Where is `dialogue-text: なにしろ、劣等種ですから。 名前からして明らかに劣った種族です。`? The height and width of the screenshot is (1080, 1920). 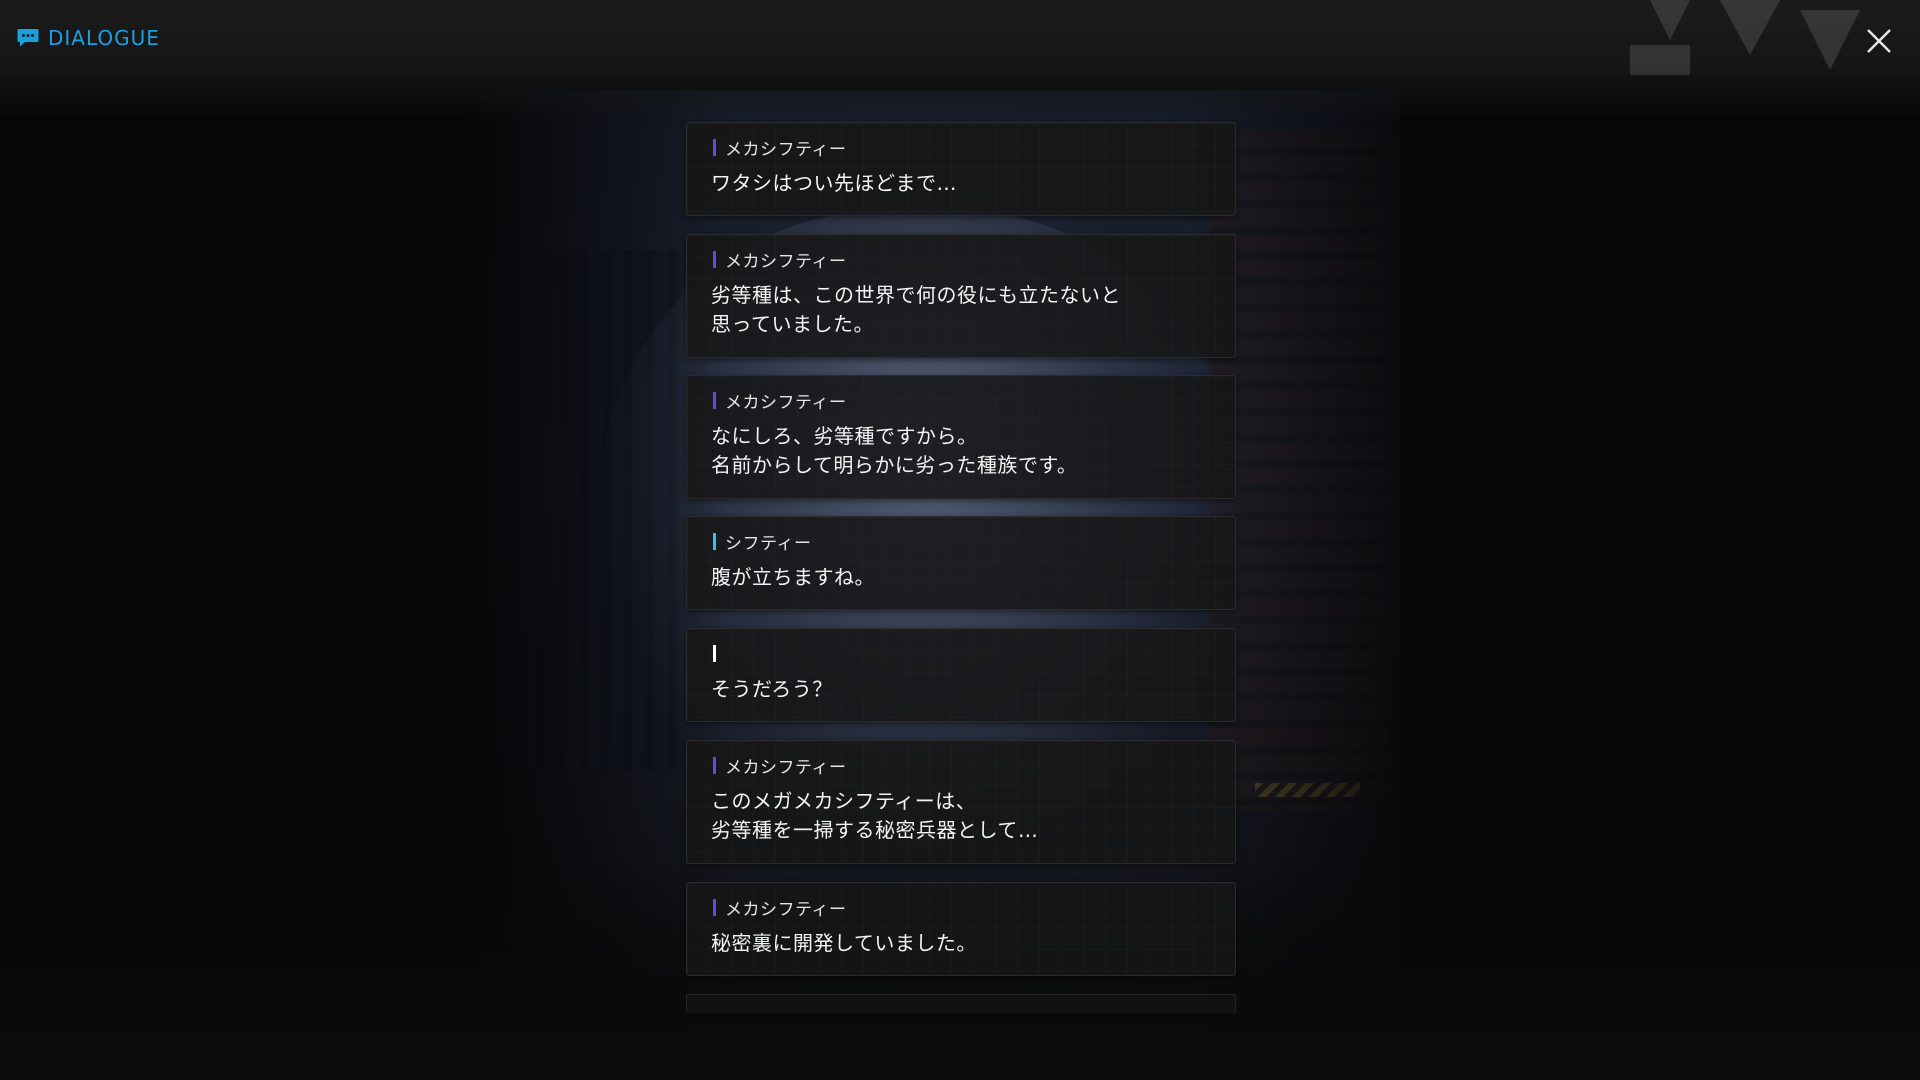
dialogue-text: なにしろ、劣等種ですから。 名前からして明らかに劣った種族です。 is located at coordinates (894, 450).